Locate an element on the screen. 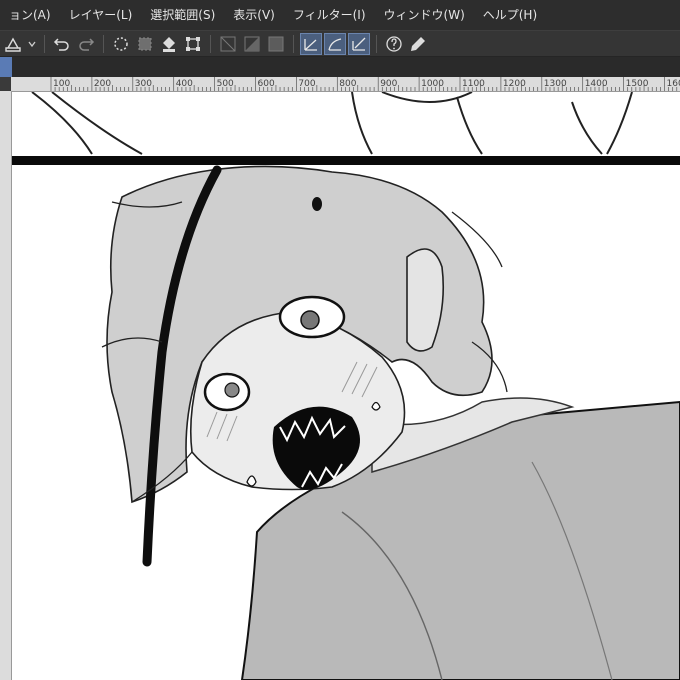  menu-animation: ョン(A) is located at coordinates (30, 15).